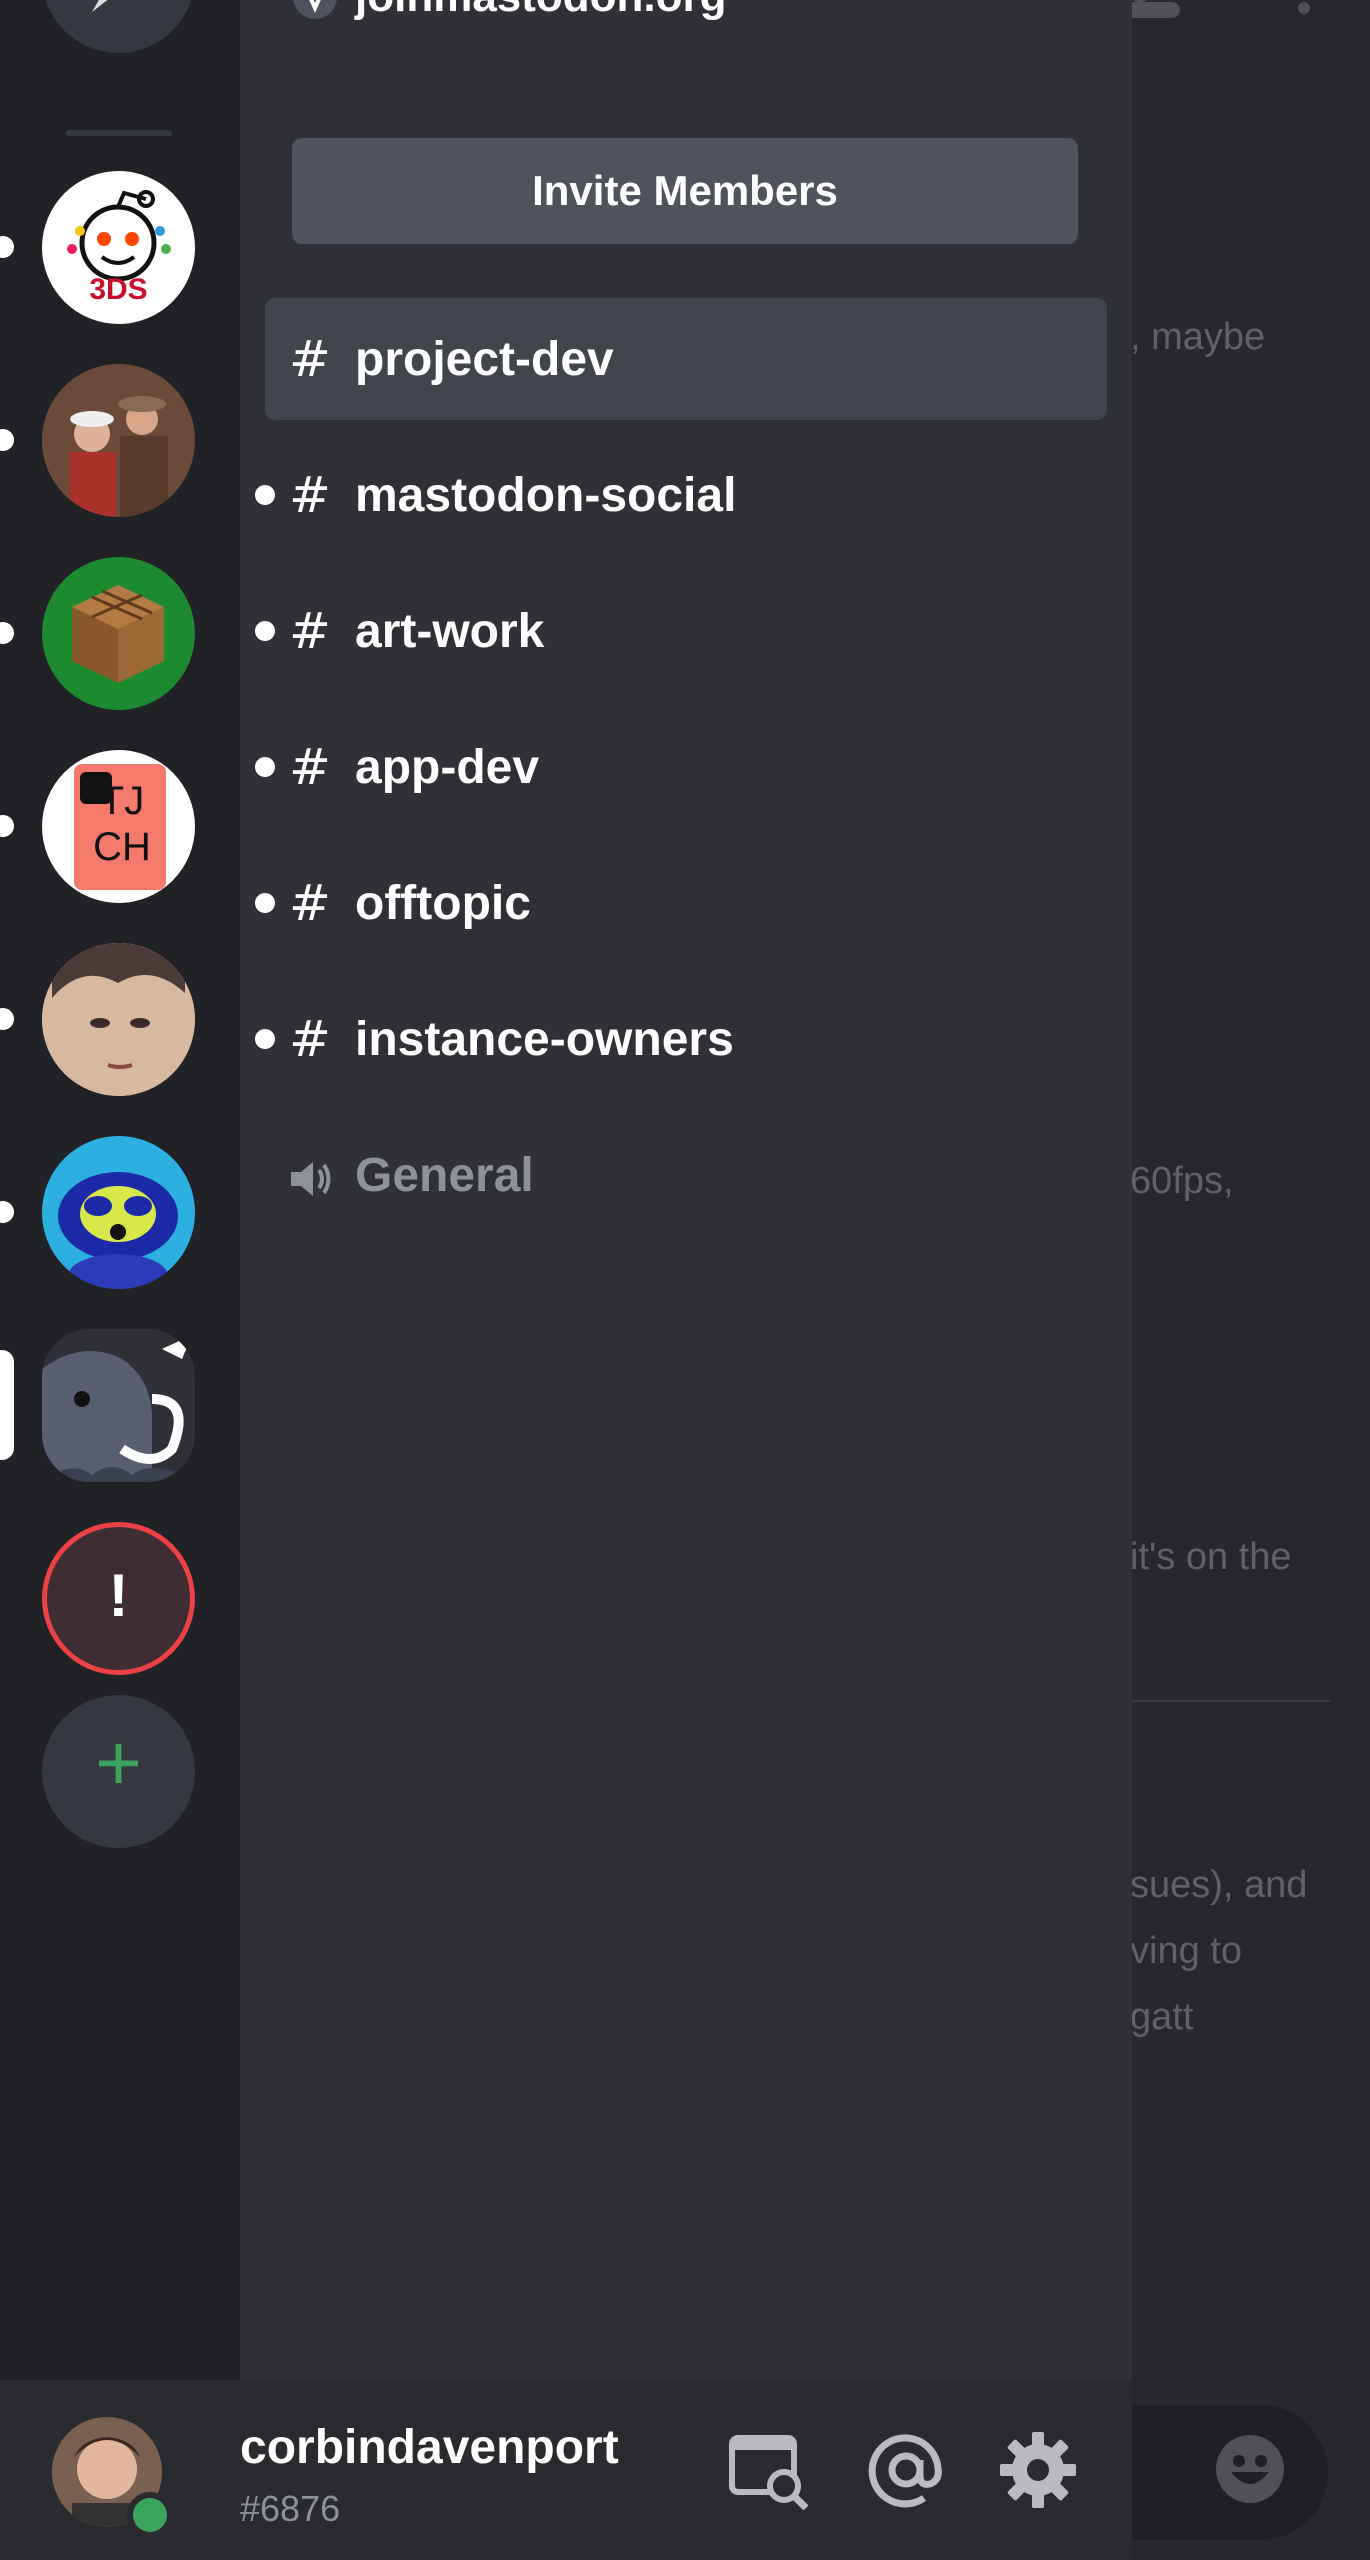 The height and width of the screenshot is (2560, 1370). Describe the element at coordinates (7, 1405) in the screenshot. I see `active-server-indicator` at that location.